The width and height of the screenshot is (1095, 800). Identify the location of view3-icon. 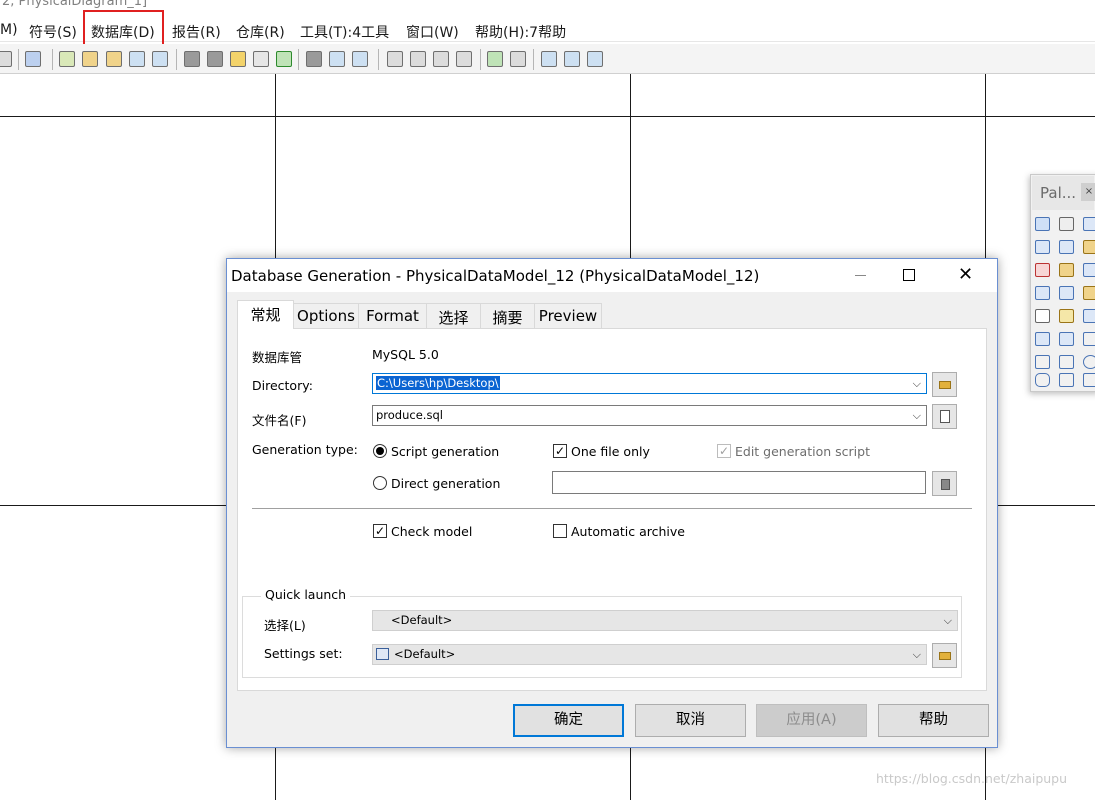
(441, 59).